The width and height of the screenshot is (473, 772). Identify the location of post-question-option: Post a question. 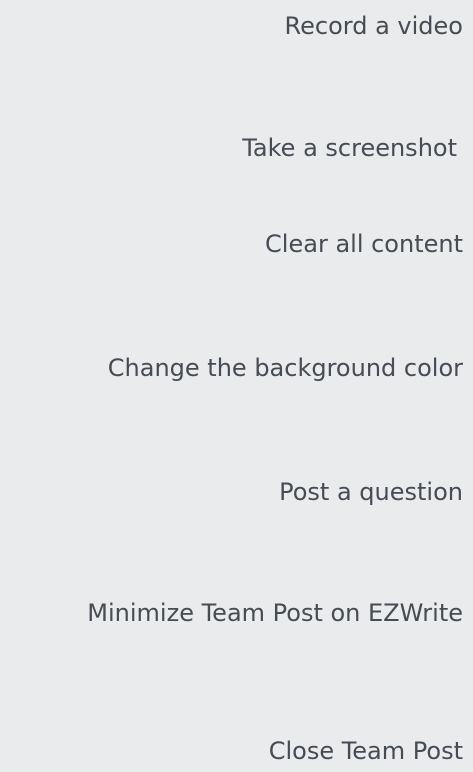
(371, 492).